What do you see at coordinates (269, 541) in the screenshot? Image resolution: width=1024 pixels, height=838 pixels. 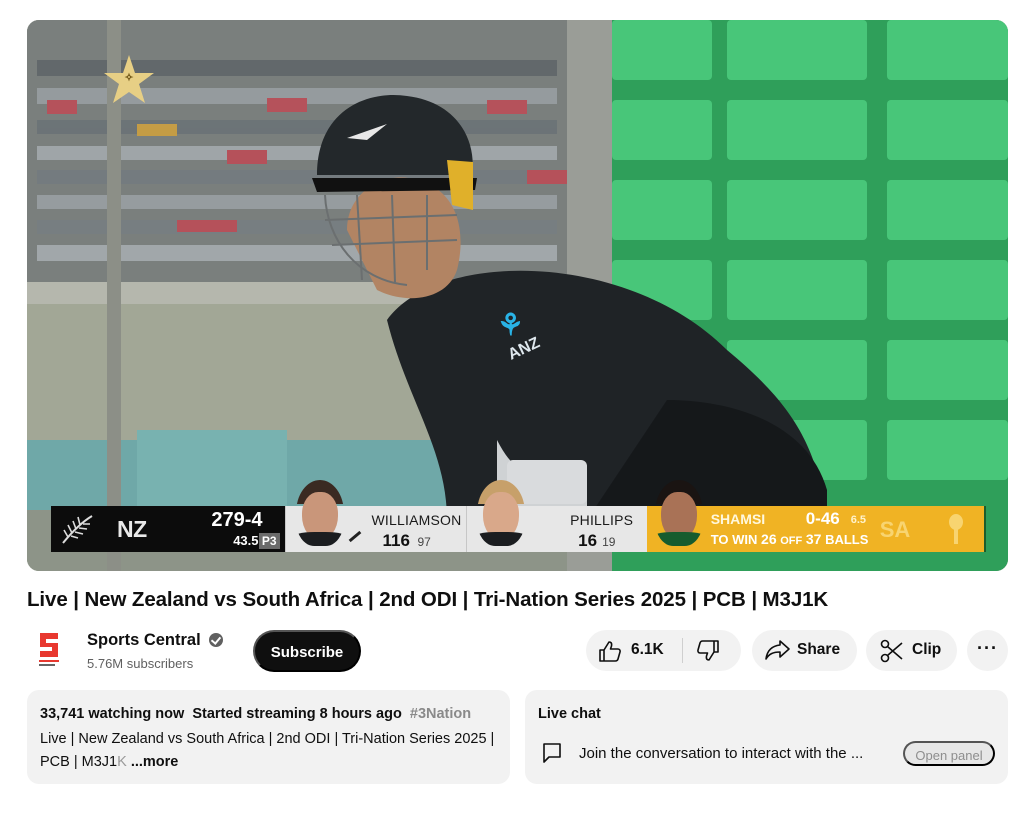 I see `powerplay-badge: P3` at bounding box center [269, 541].